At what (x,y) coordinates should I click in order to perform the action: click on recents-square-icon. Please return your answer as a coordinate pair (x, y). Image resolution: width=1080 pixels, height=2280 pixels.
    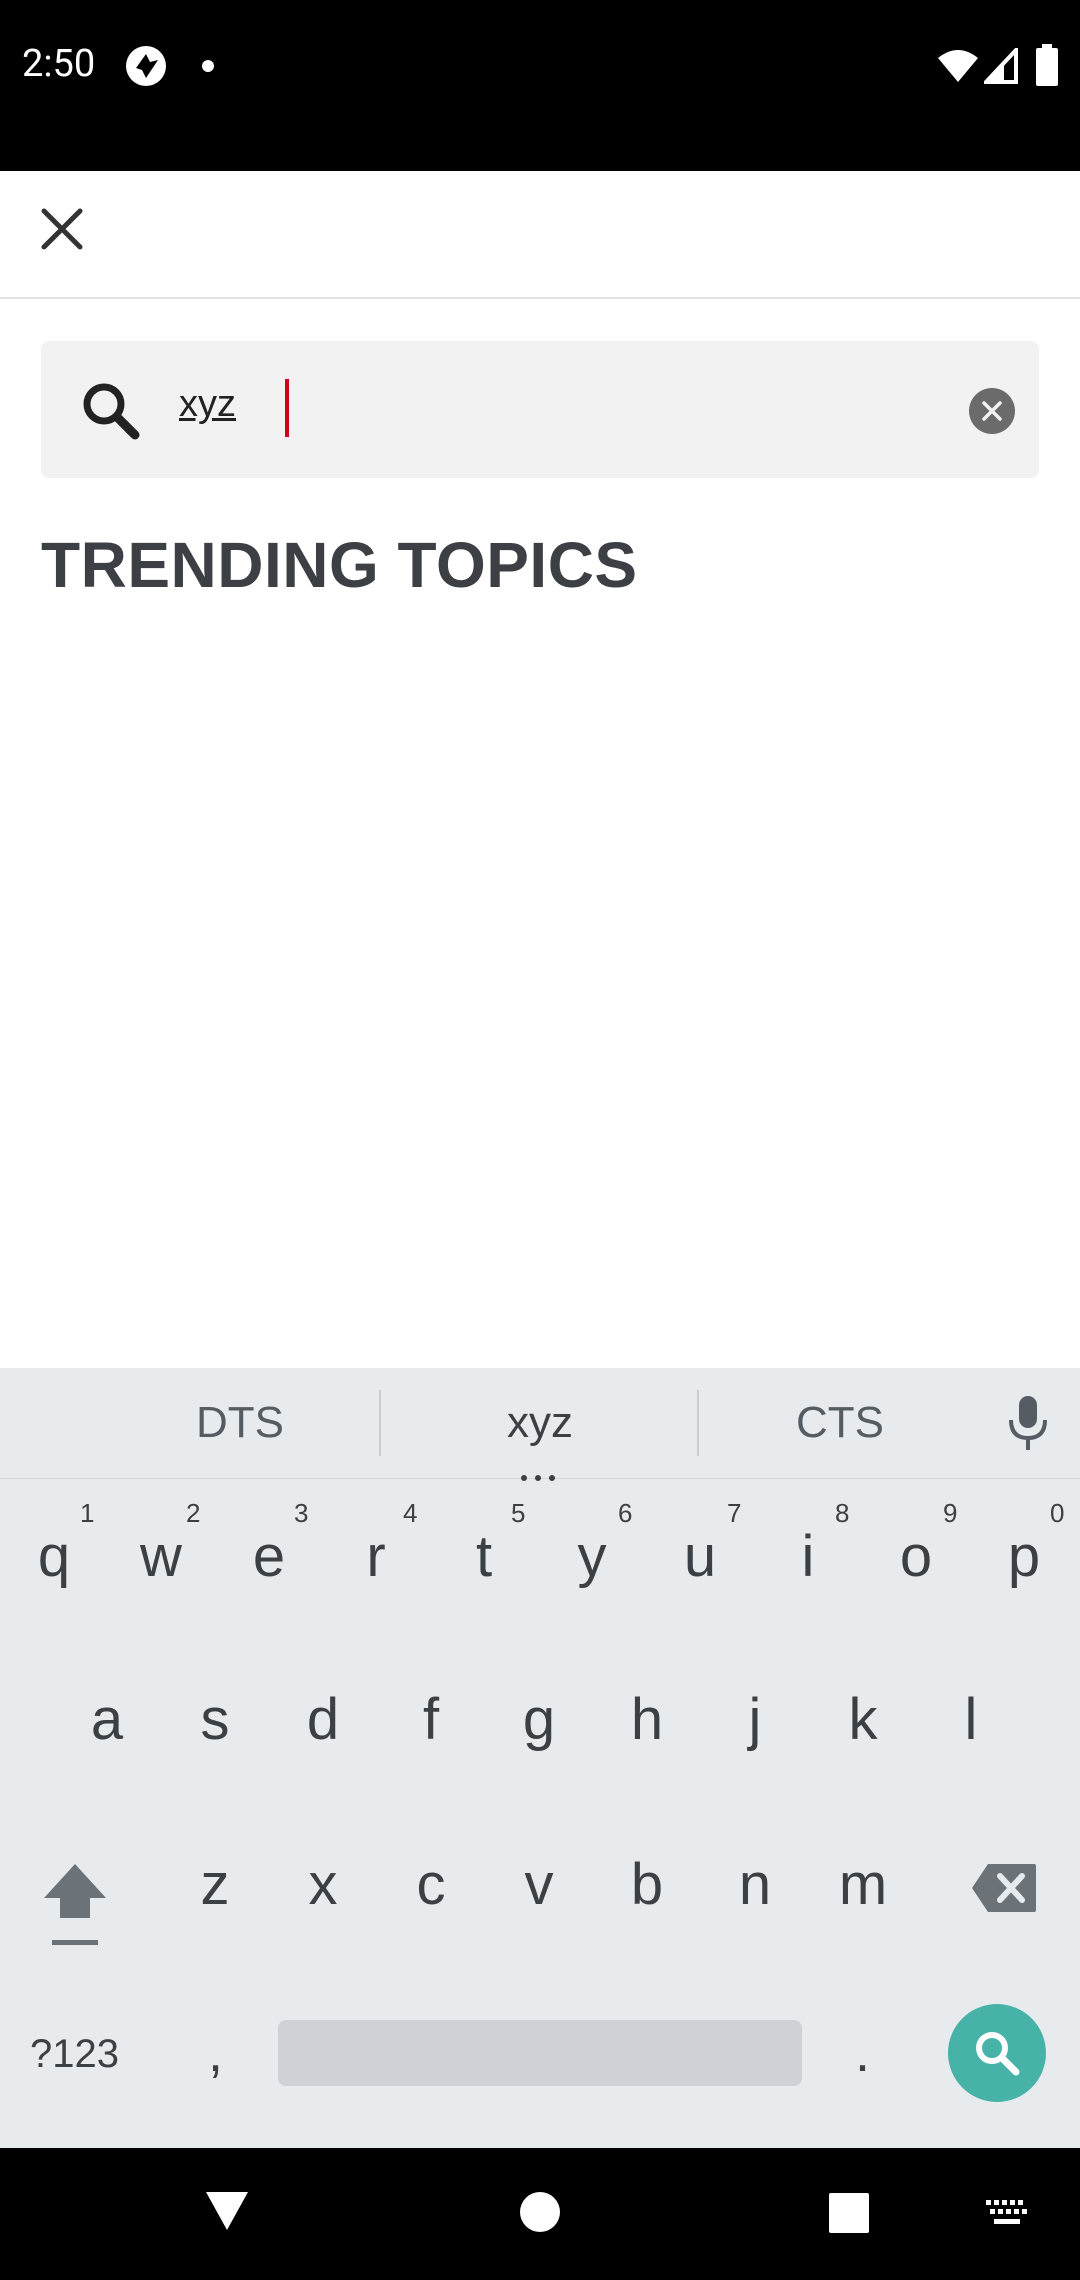
    Looking at the image, I should click on (849, 2213).